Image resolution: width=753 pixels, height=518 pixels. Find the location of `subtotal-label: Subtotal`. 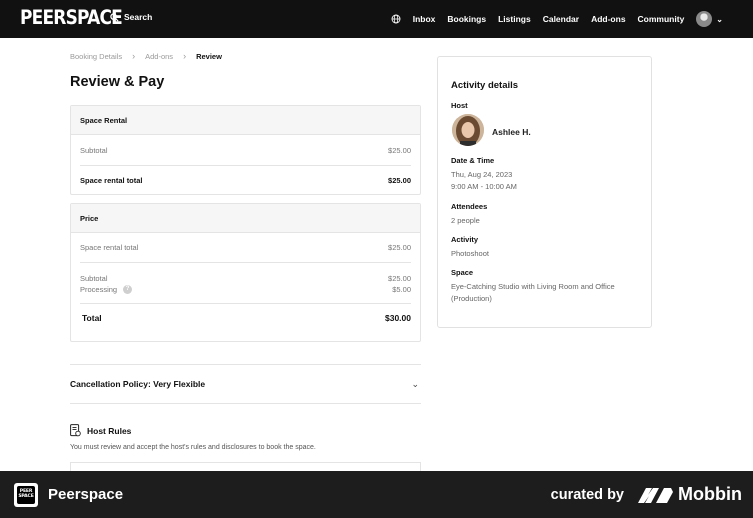

subtotal-label: Subtotal is located at coordinates (94, 150).